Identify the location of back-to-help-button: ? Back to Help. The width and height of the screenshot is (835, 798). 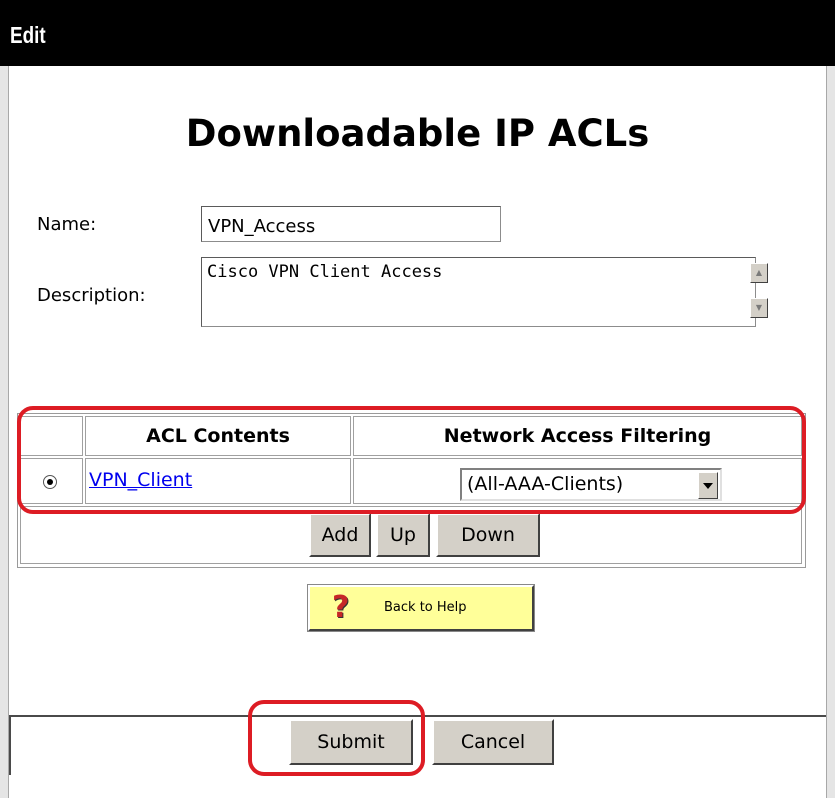
(421, 608).